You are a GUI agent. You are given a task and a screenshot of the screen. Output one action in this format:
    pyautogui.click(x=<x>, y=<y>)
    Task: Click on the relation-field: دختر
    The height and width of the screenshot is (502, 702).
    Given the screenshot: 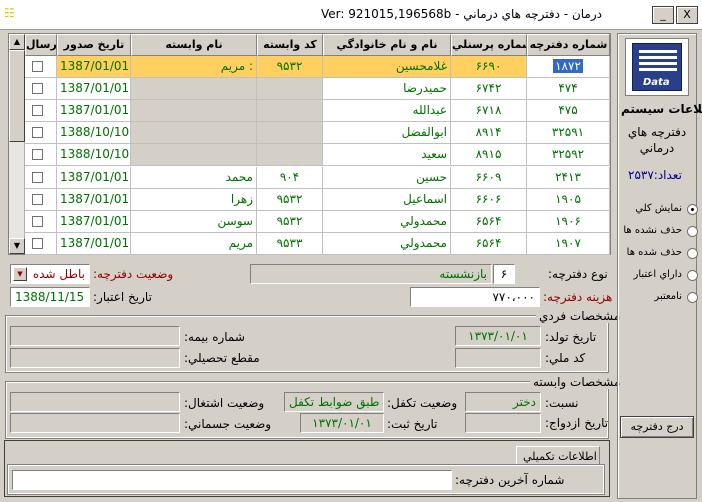 What is the action you would take?
    pyautogui.click(x=503, y=402)
    